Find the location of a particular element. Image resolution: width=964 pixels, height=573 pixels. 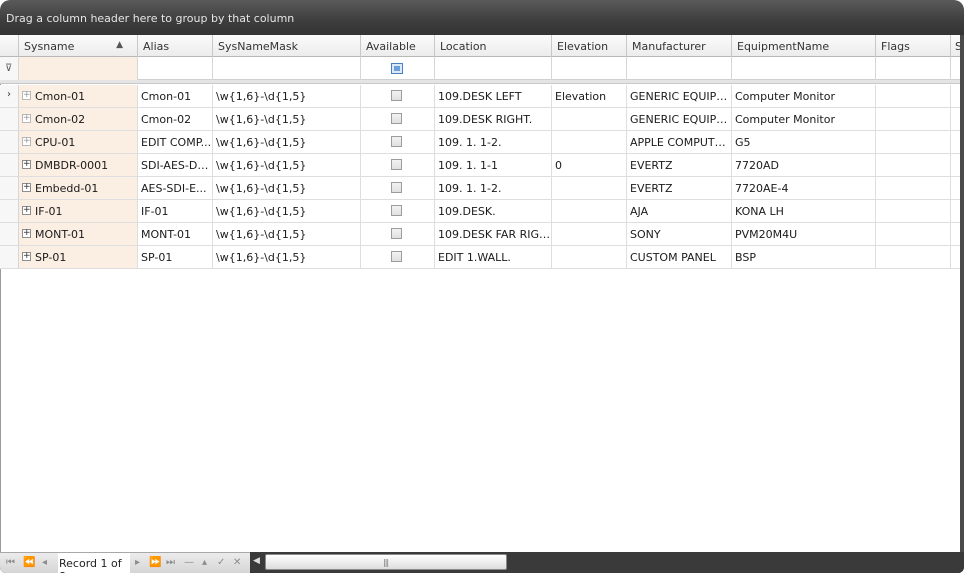

cell-sysname: + Embedd-01 is located at coordinates (78, 188).